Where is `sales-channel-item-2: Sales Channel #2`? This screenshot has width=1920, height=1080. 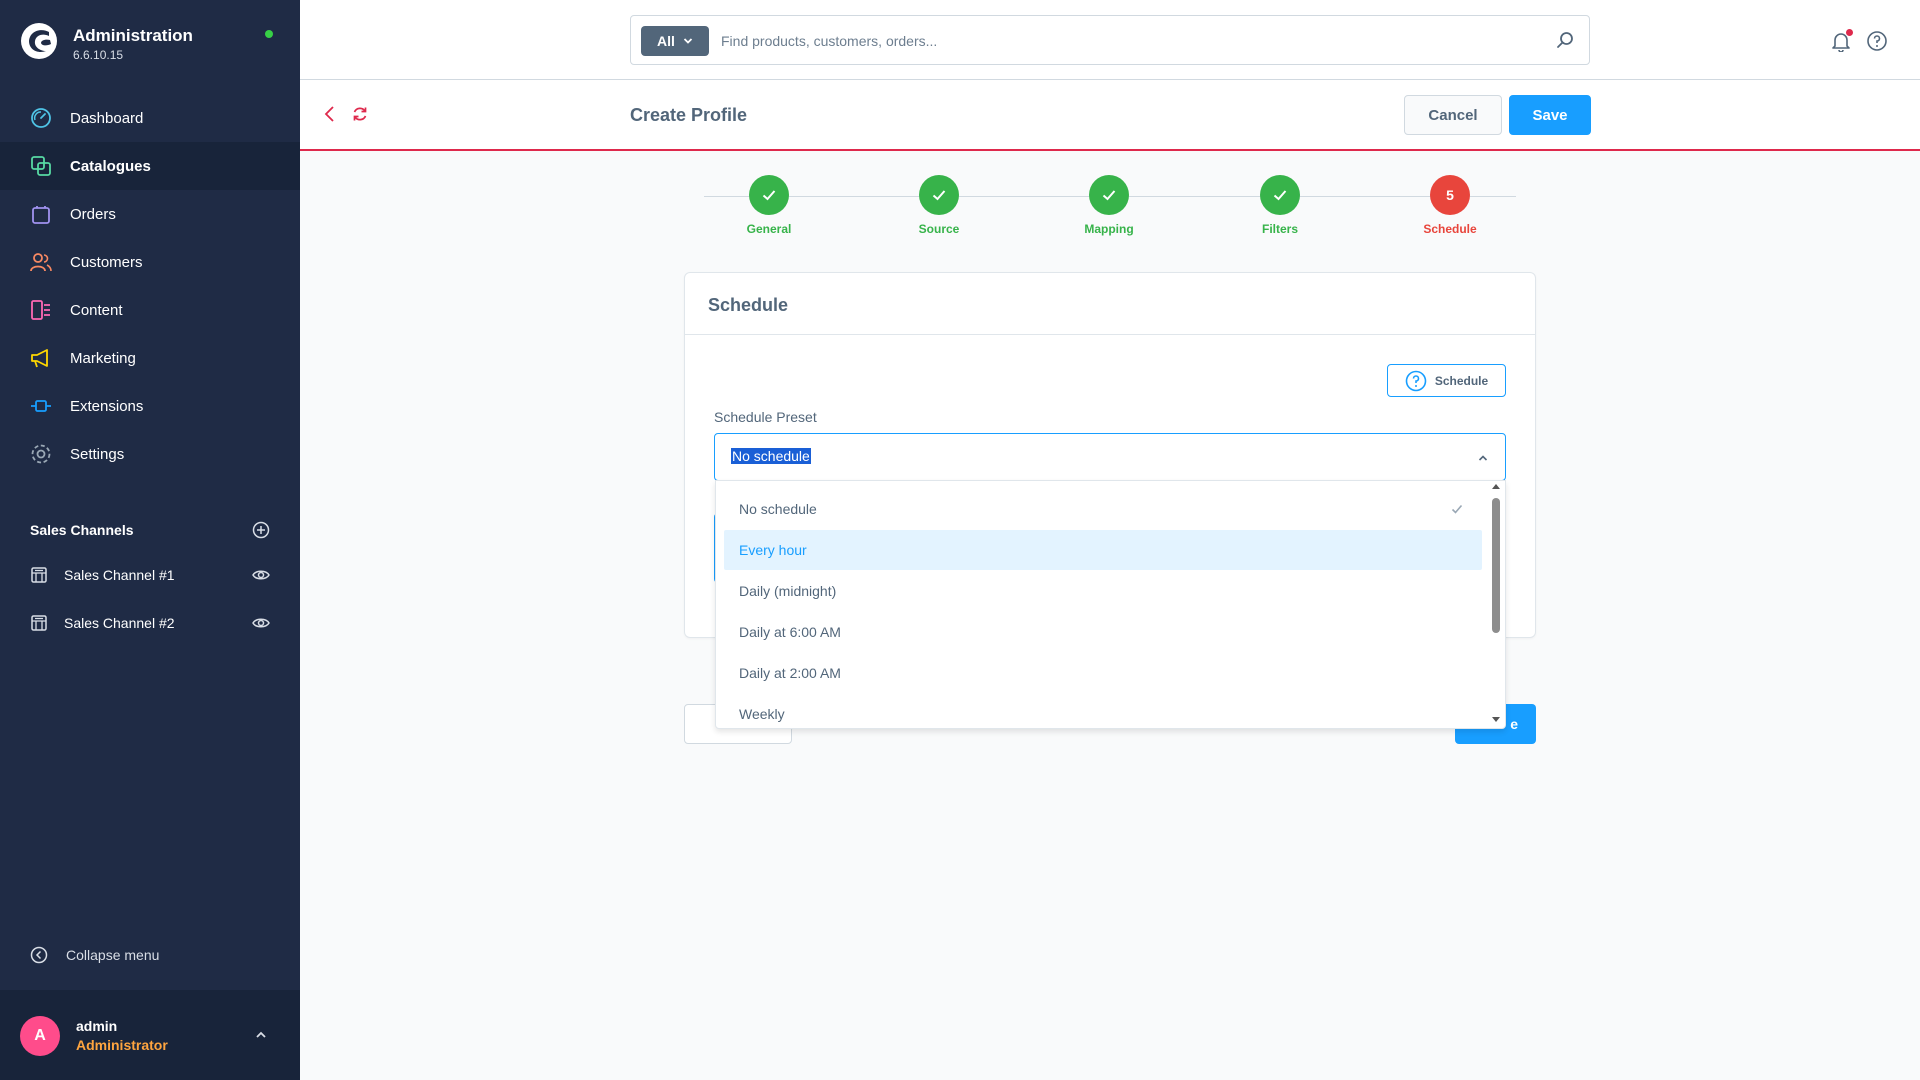
sales-channel-item-2: Sales Channel #2 is located at coordinates (150, 623).